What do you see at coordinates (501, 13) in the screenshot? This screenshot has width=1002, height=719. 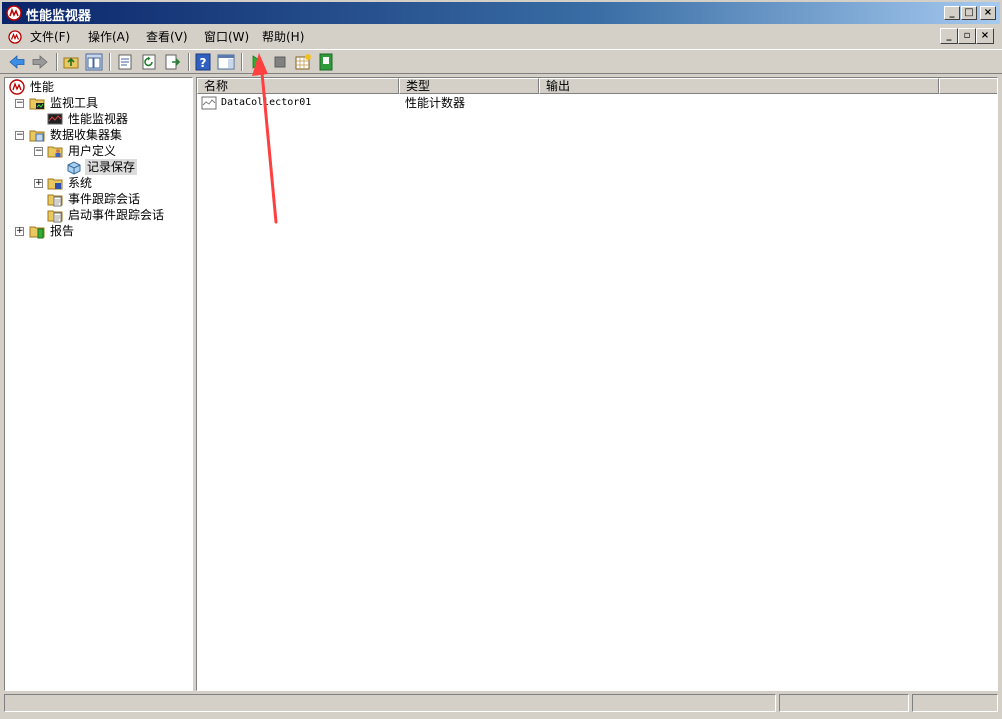 I see `title-bar: 性能监视器 _ □ ×` at bounding box center [501, 13].